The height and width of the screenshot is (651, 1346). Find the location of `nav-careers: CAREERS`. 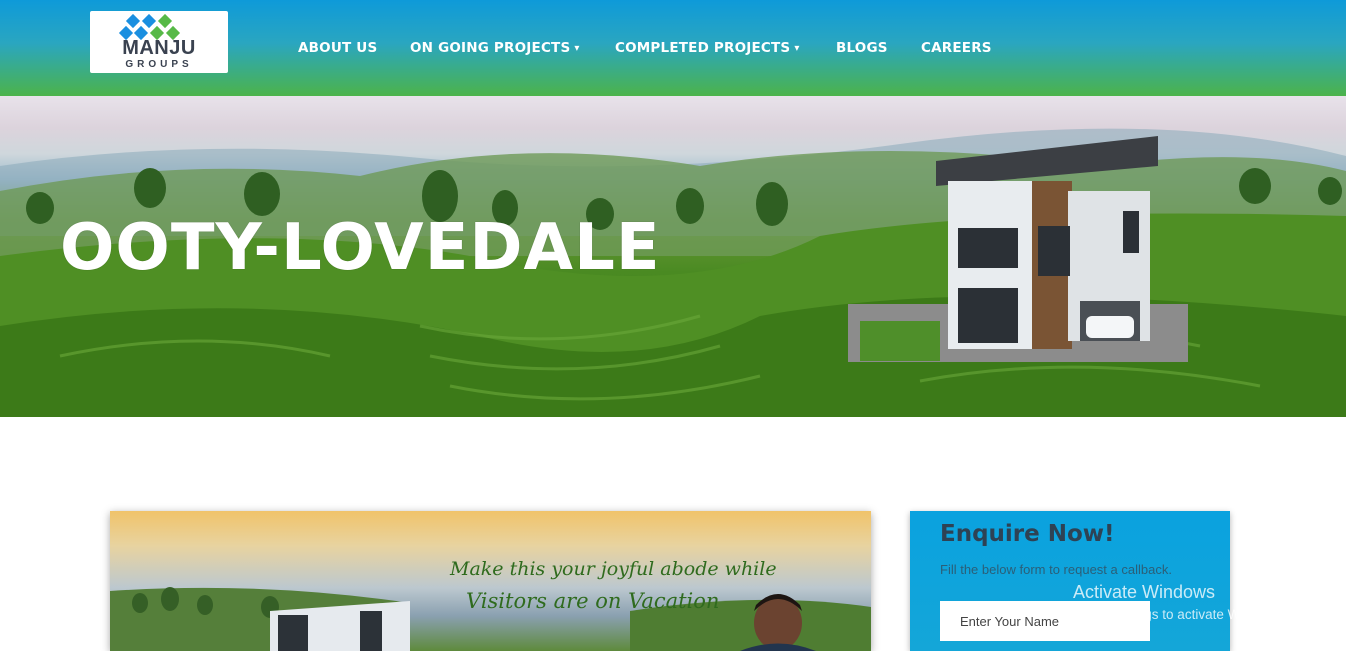

nav-careers: CAREERS is located at coordinates (956, 48).